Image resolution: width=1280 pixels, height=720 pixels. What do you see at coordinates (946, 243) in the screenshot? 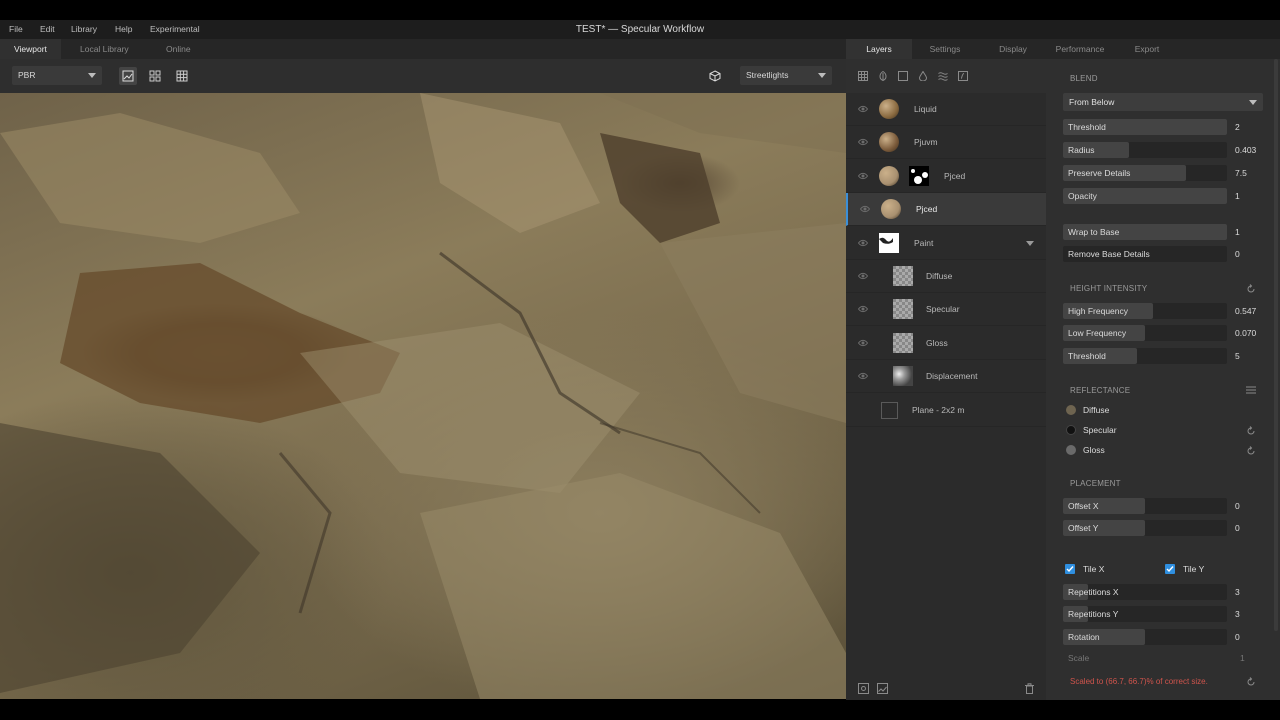
I see `layer-row: Paint` at bounding box center [946, 243].